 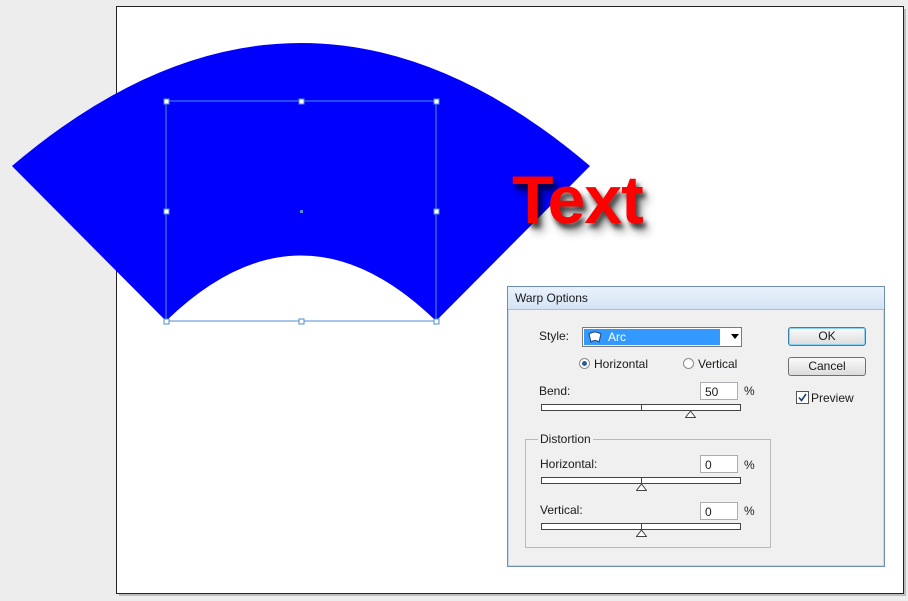 I want to click on bend-slider-thumb, so click(x=690, y=414).